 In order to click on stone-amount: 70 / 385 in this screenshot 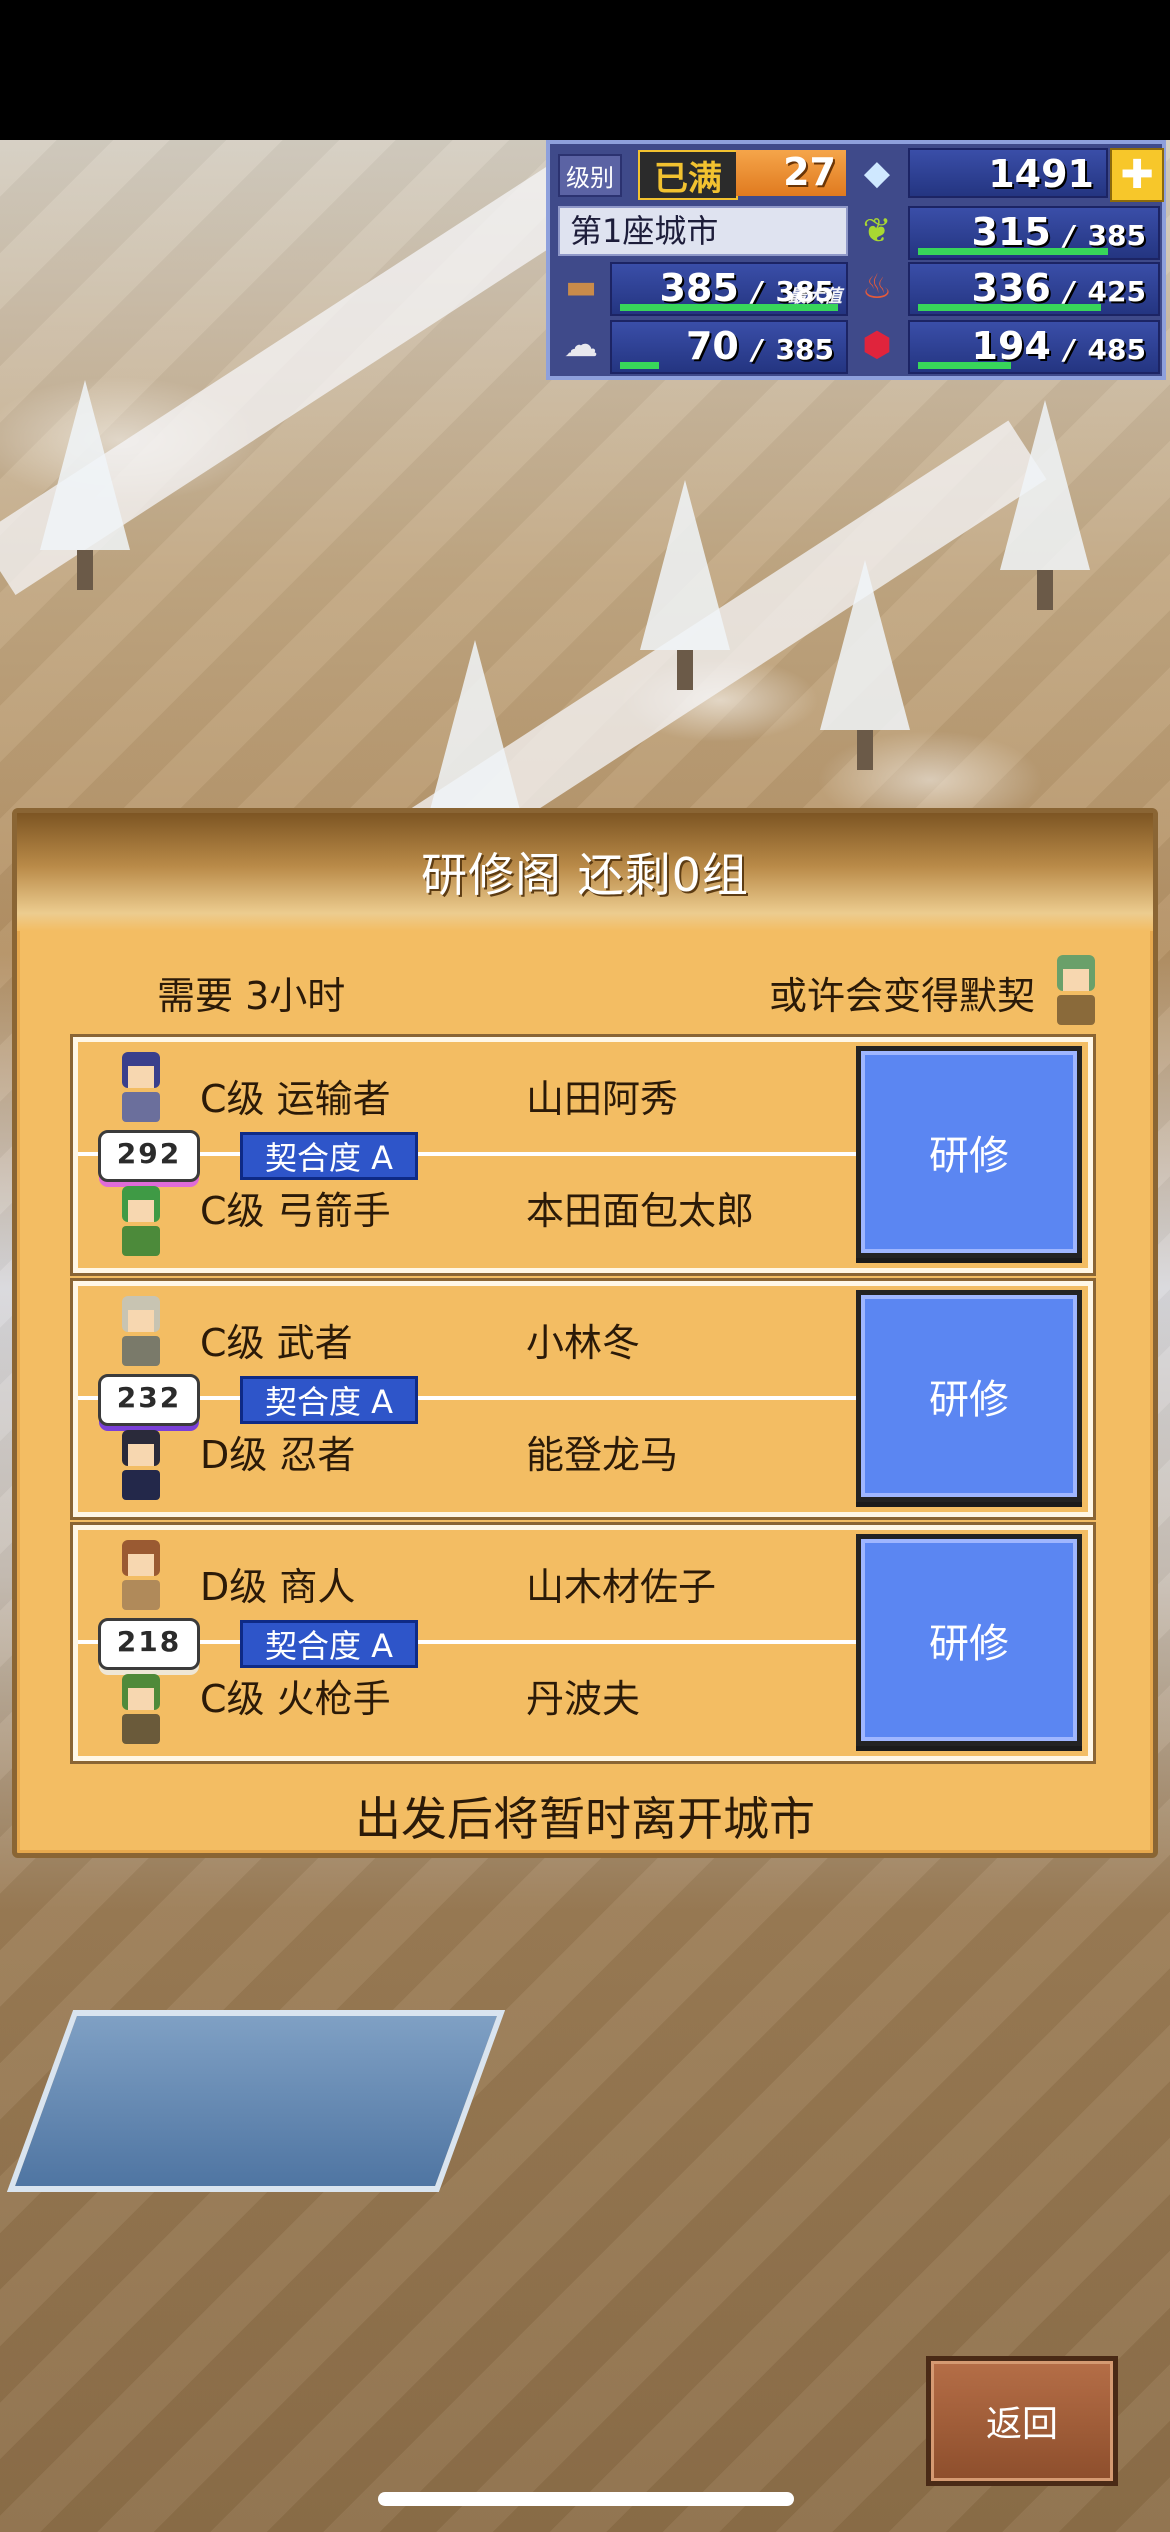, I will do `click(760, 348)`.